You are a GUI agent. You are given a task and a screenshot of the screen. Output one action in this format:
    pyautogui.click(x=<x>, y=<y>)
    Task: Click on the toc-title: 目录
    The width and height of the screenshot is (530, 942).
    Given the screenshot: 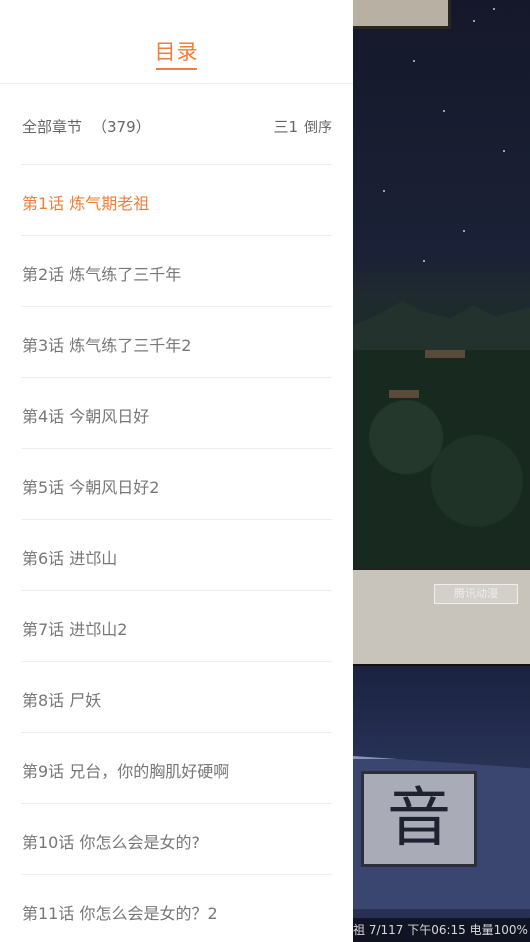 What is the action you would take?
    pyautogui.click(x=176, y=52)
    